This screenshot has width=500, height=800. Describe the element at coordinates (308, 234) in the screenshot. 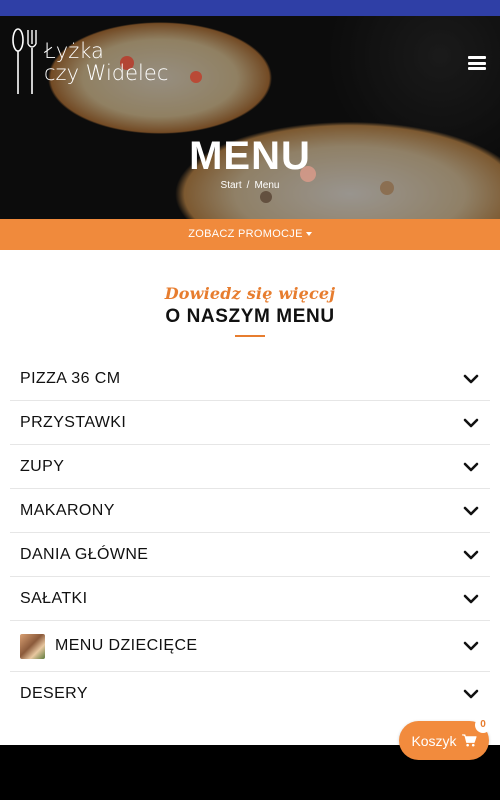

I see `caret-down-icon` at that location.